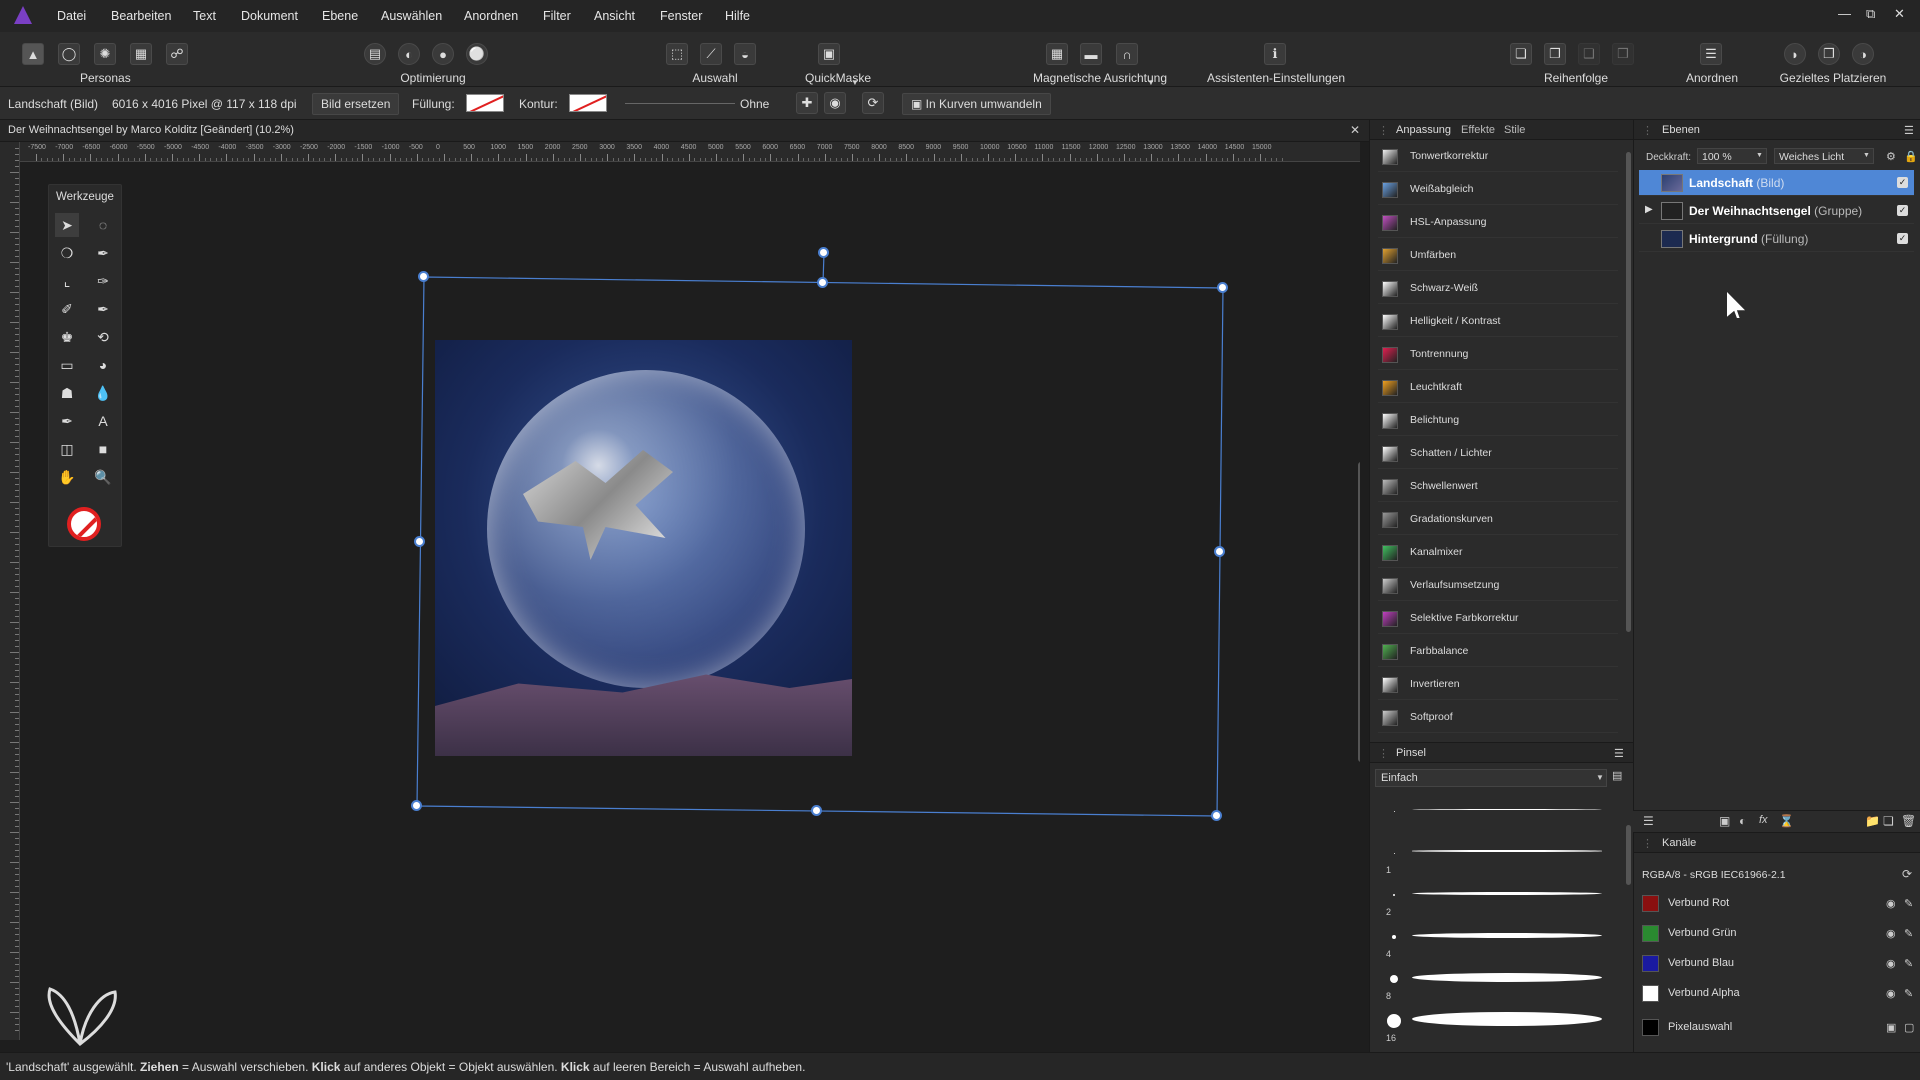 Image resolution: width=1920 pixels, height=1080 pixels. I want to click on channel-row: Verbund Grün ◉ ✎, so click(1777, 933).